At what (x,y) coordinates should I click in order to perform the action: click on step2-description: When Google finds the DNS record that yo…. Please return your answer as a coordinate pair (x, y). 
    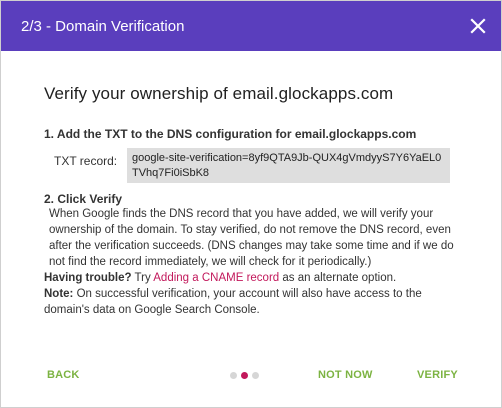
    Looking at the image, I should click on (251, 238).